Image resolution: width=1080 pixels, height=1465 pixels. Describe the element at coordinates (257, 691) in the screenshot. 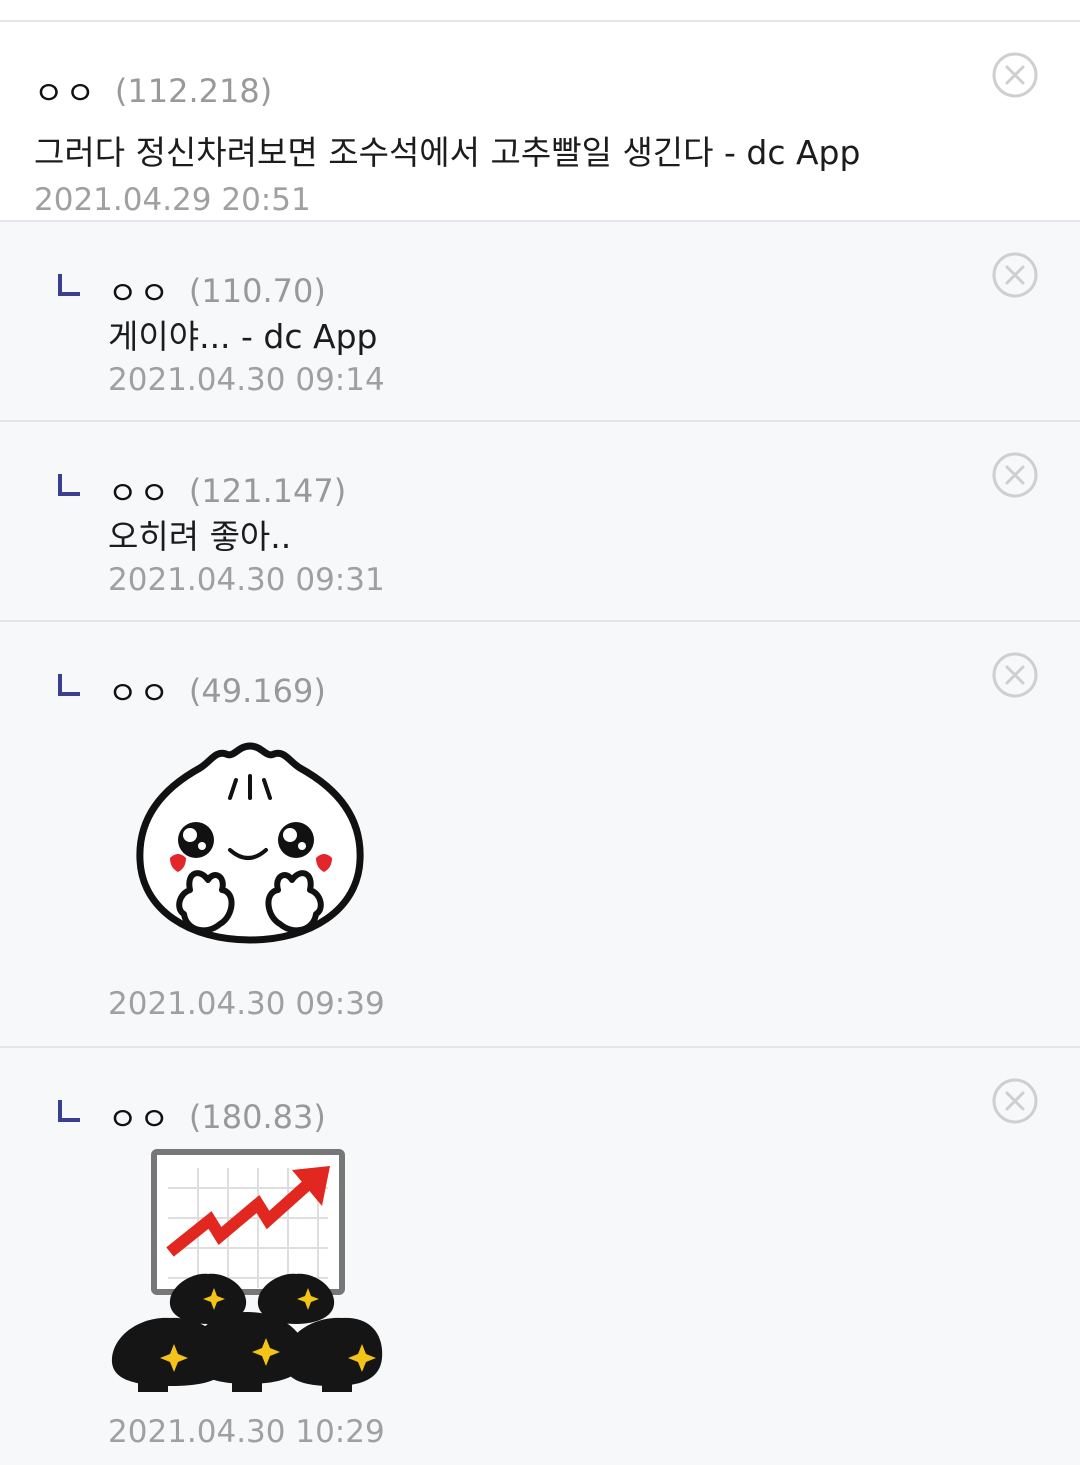

I see `comment-ip: (49.169)` at that location.